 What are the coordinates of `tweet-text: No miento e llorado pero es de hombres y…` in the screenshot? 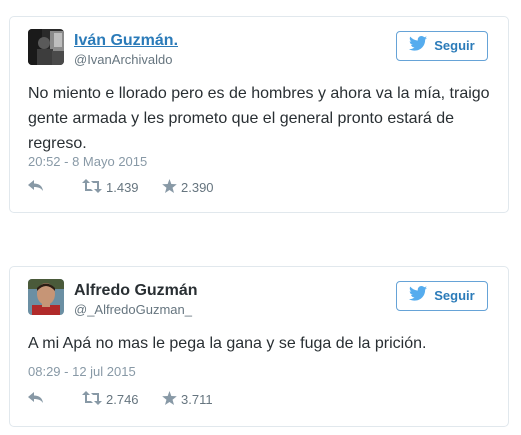 It's located at (259, 118).